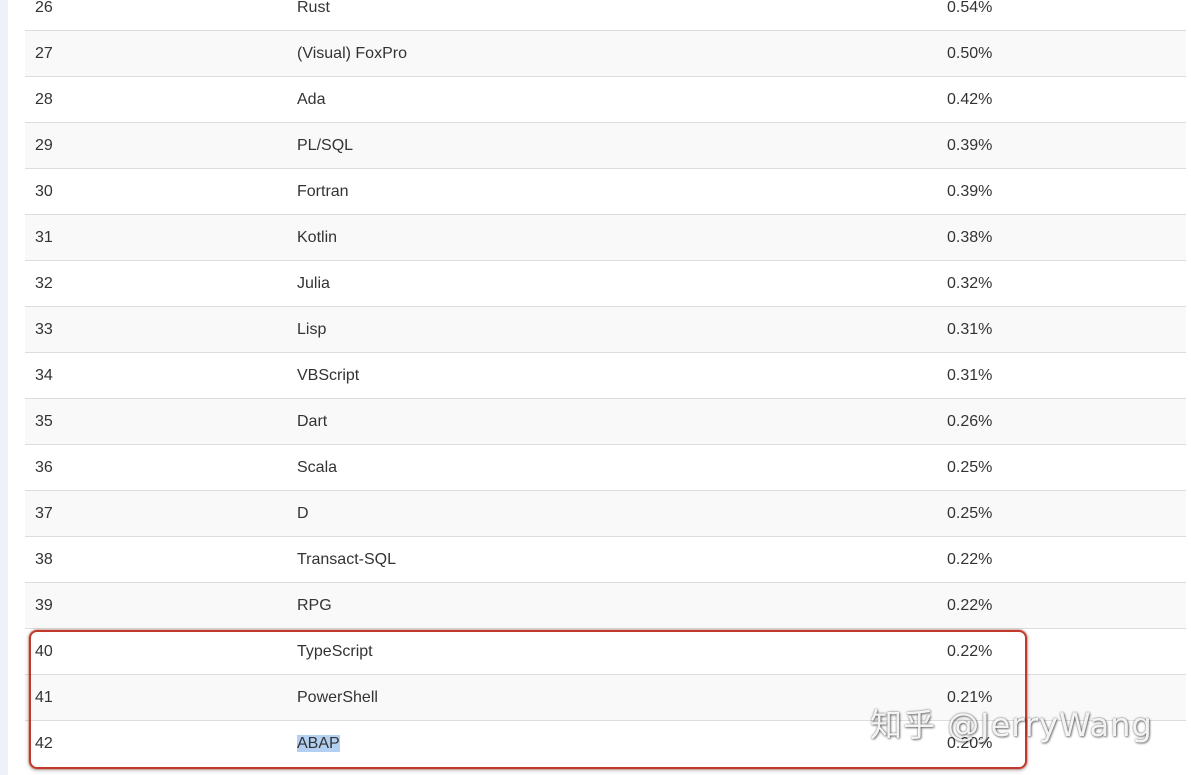 Image resolution: width=1191 pixels, height=775 pixels. I want to click on rating-cell: 0.42%, so click(970, 99).